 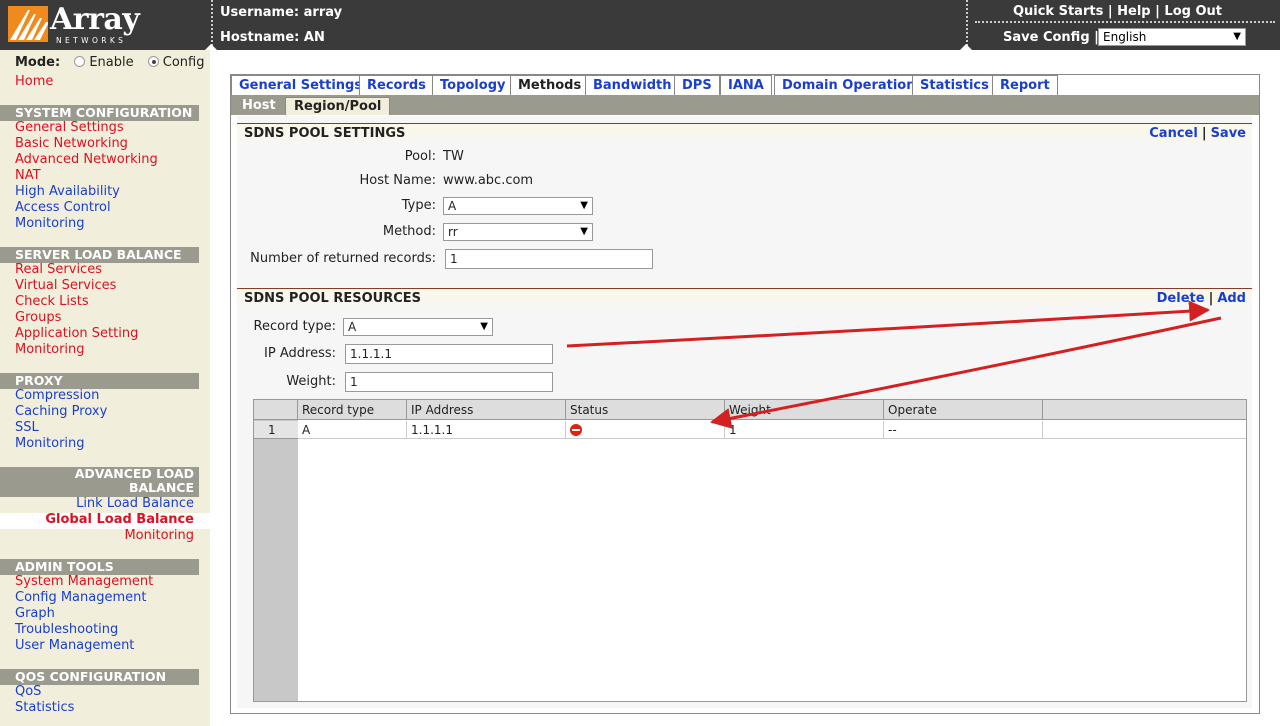 I want to click on tab-dps: DPS, so click(x=697, y=85).